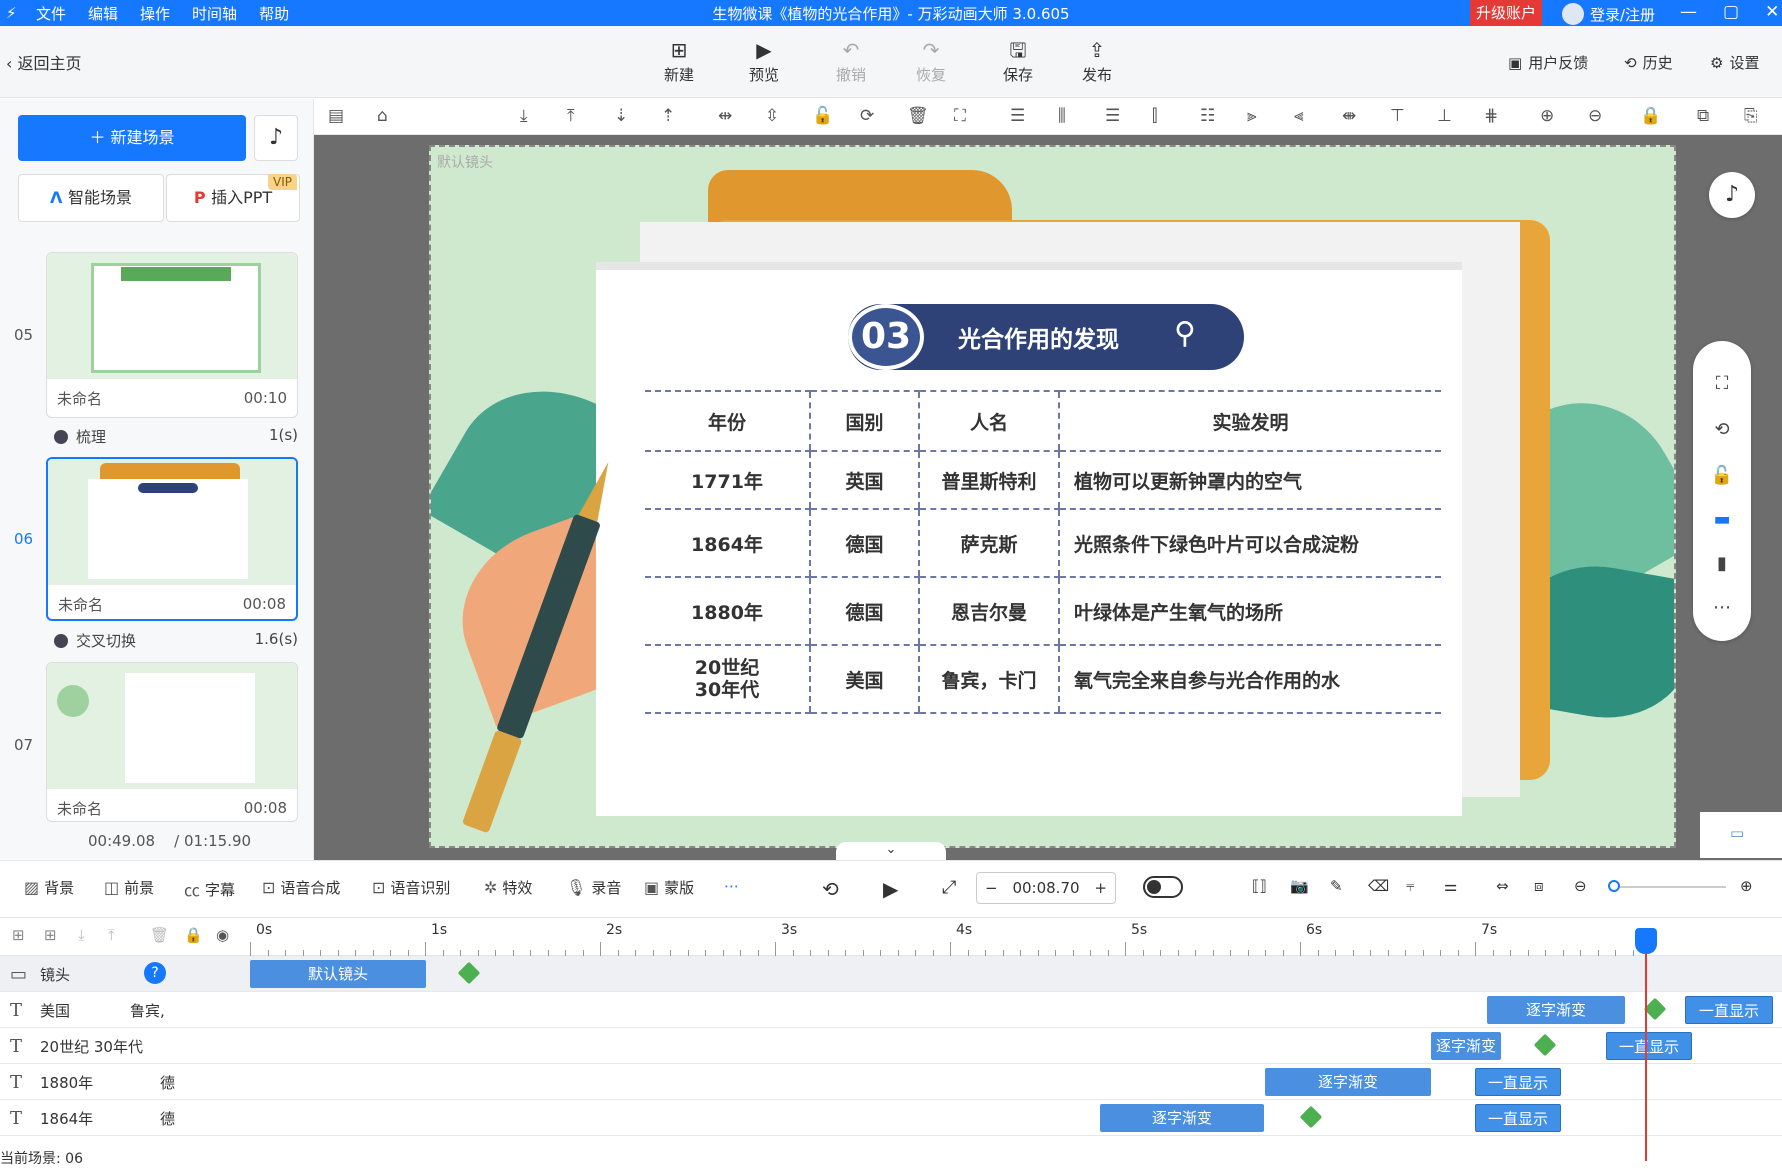  I want to click on trash-icon: 🗑, so click(918, 116).